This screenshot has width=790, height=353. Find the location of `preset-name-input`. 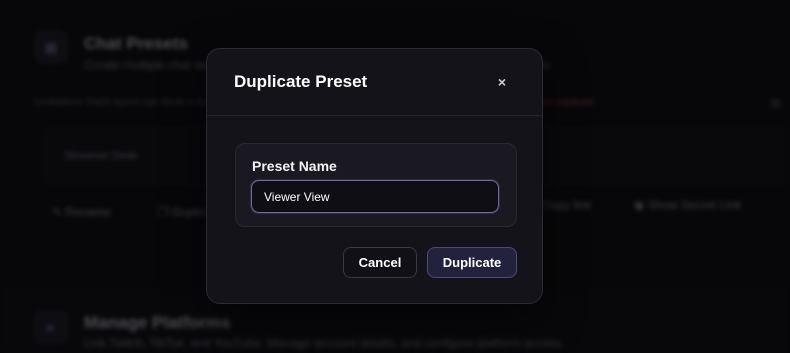

preset-name-input is located at coordinates (375, 196).